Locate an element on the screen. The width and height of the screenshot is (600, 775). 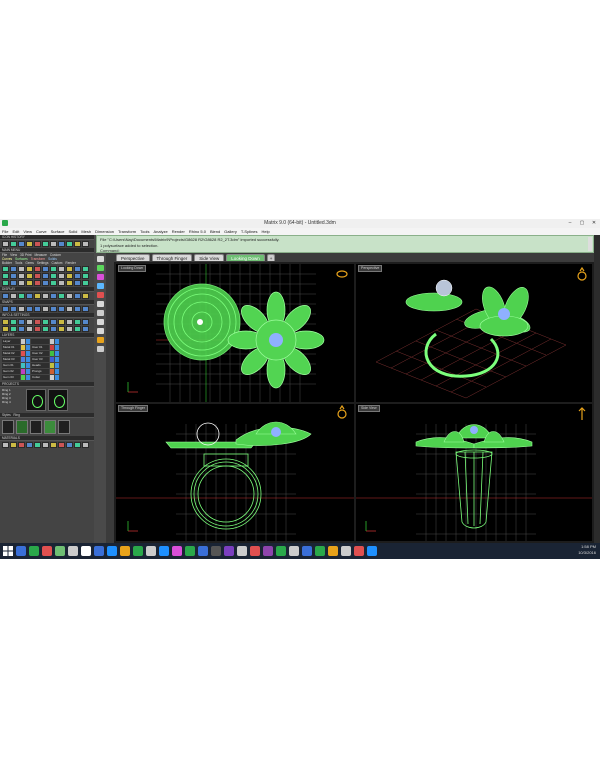
menu-item-rhino-5-0: Rhino 5.0 is located at coordinates (197, 231).